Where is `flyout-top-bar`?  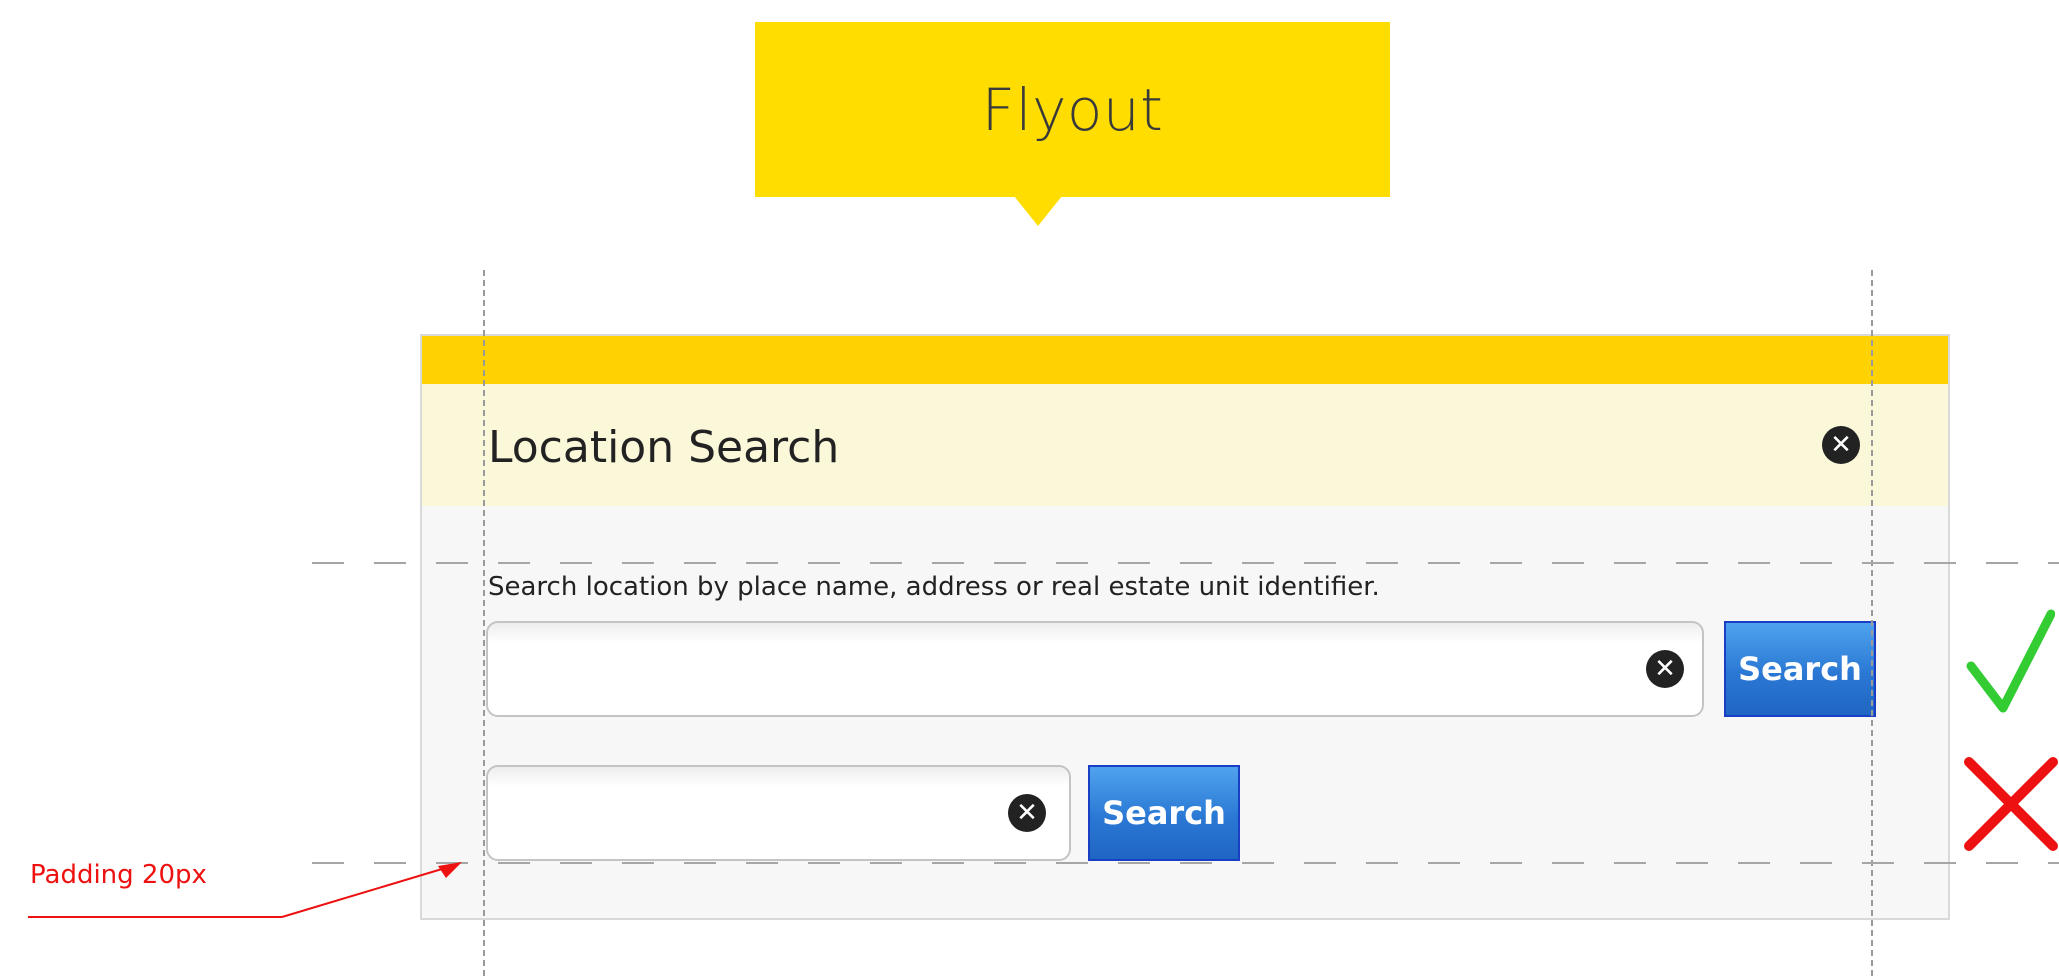
flyout-top-bar is located at coordinates (1185, 360).